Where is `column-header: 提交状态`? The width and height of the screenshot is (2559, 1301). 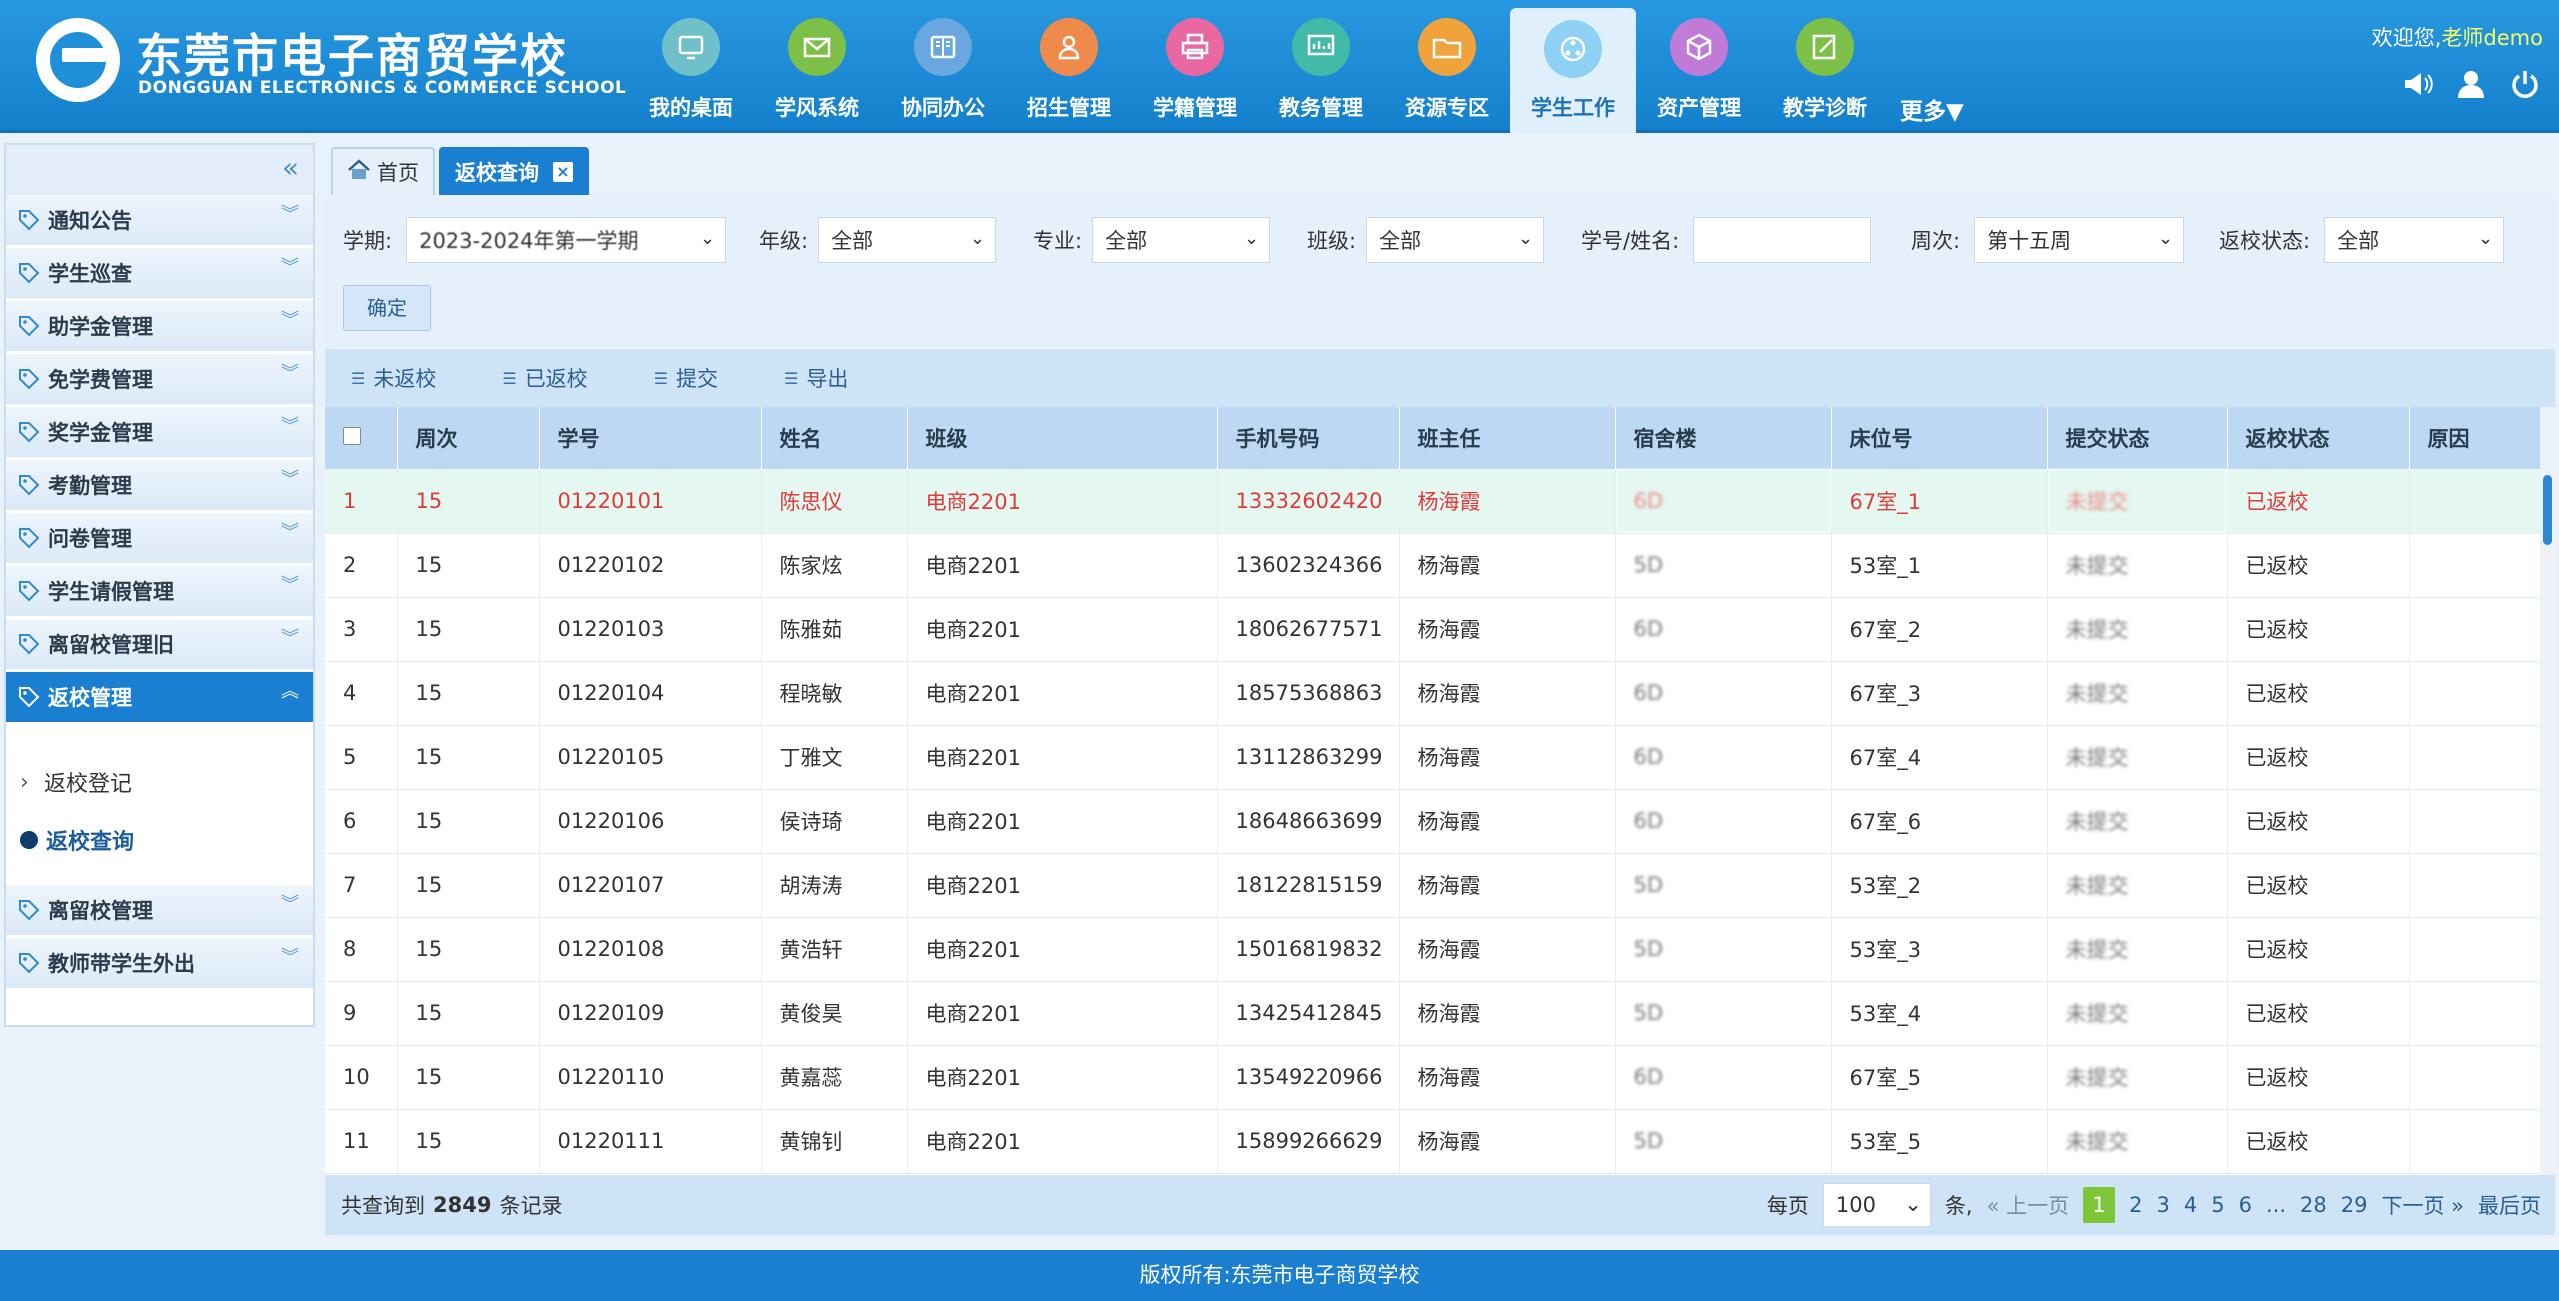
column-header: 提交状态 is located at coordinates (2137, 438).